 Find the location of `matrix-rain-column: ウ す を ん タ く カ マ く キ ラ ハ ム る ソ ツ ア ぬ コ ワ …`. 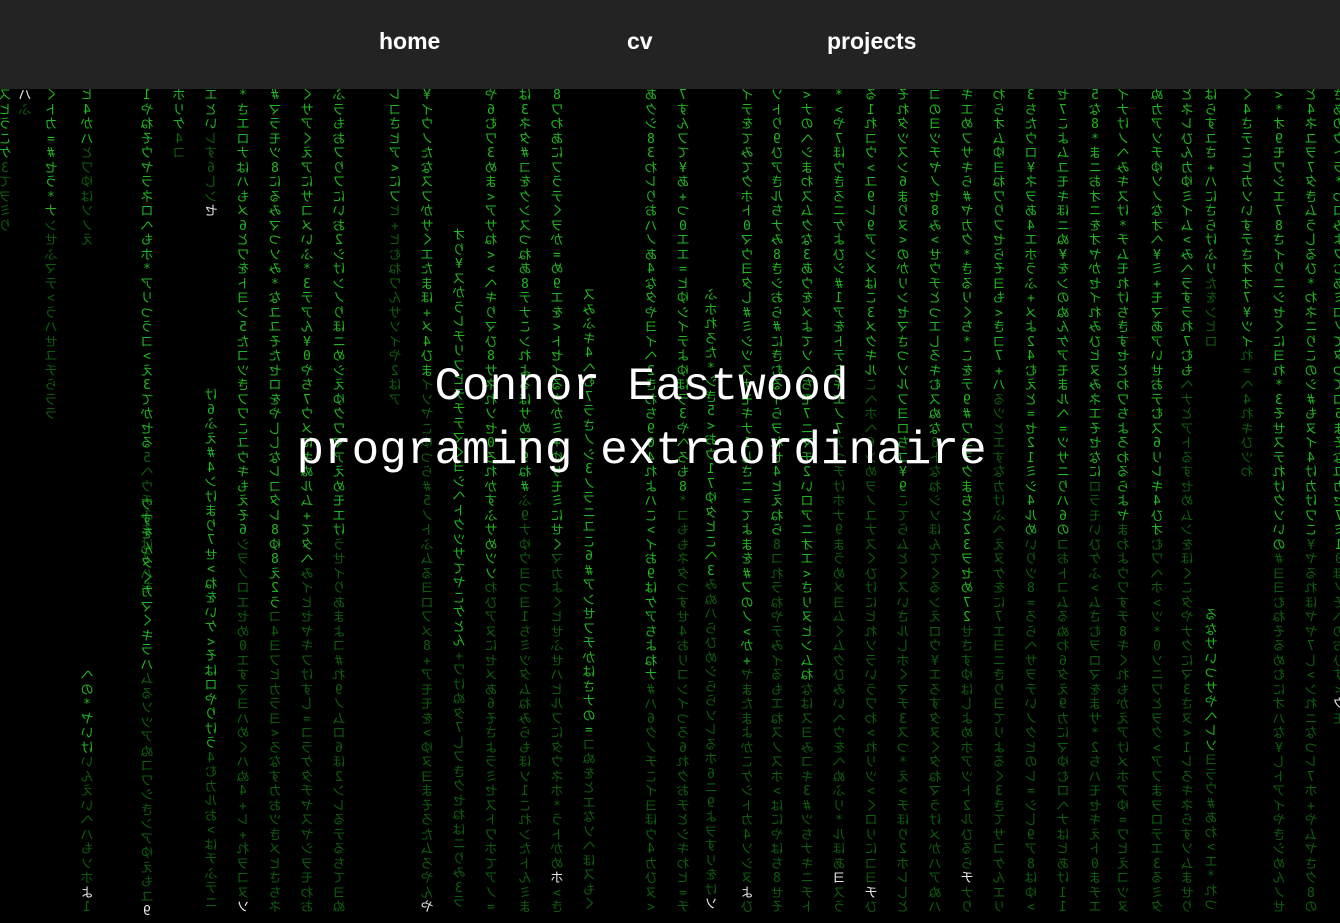

matrix-rain-column: ウ す を ん タ く カ マ く キ ラ ハ ム る ソ ツ ア ぬ コ ワ … is located at coordinates (147, 708).